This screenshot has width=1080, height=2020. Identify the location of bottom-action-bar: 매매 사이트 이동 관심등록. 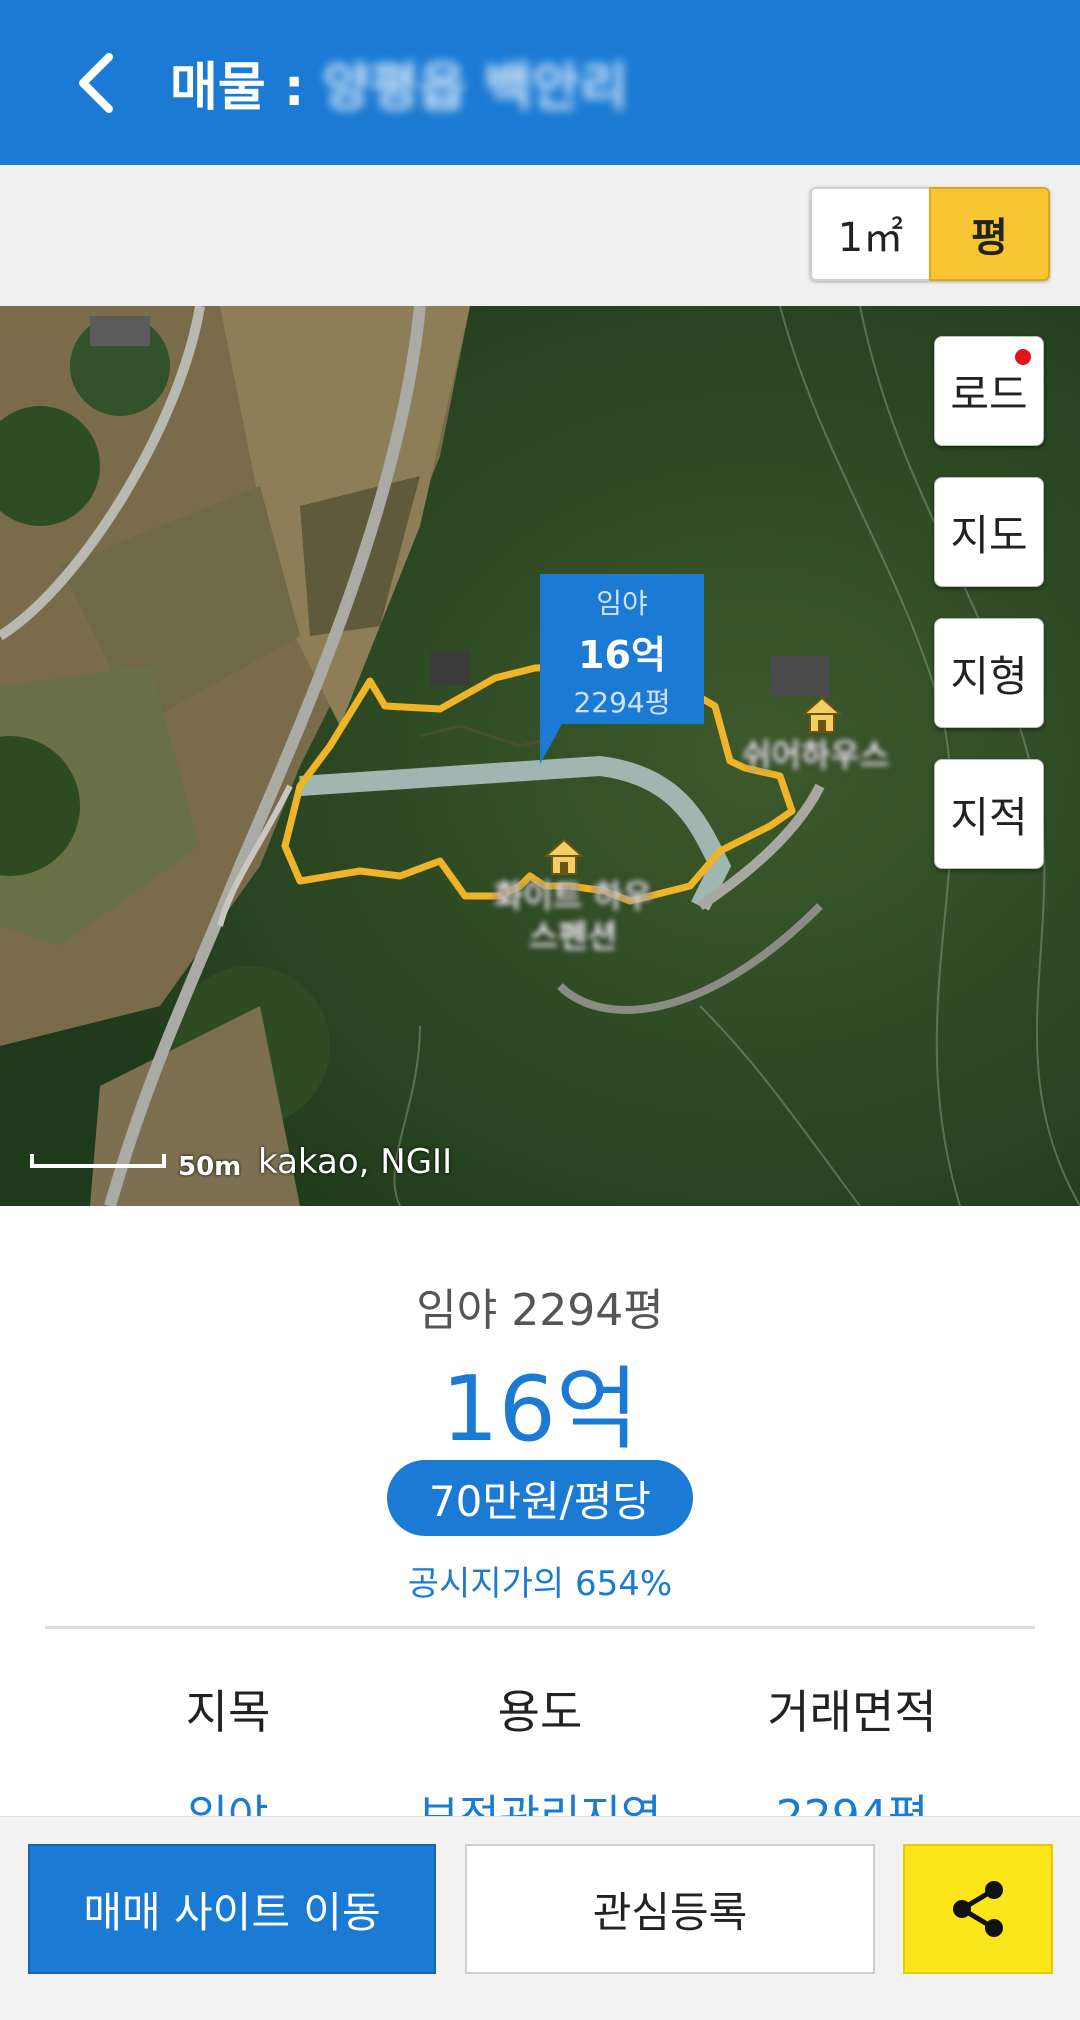
(540, 1918).